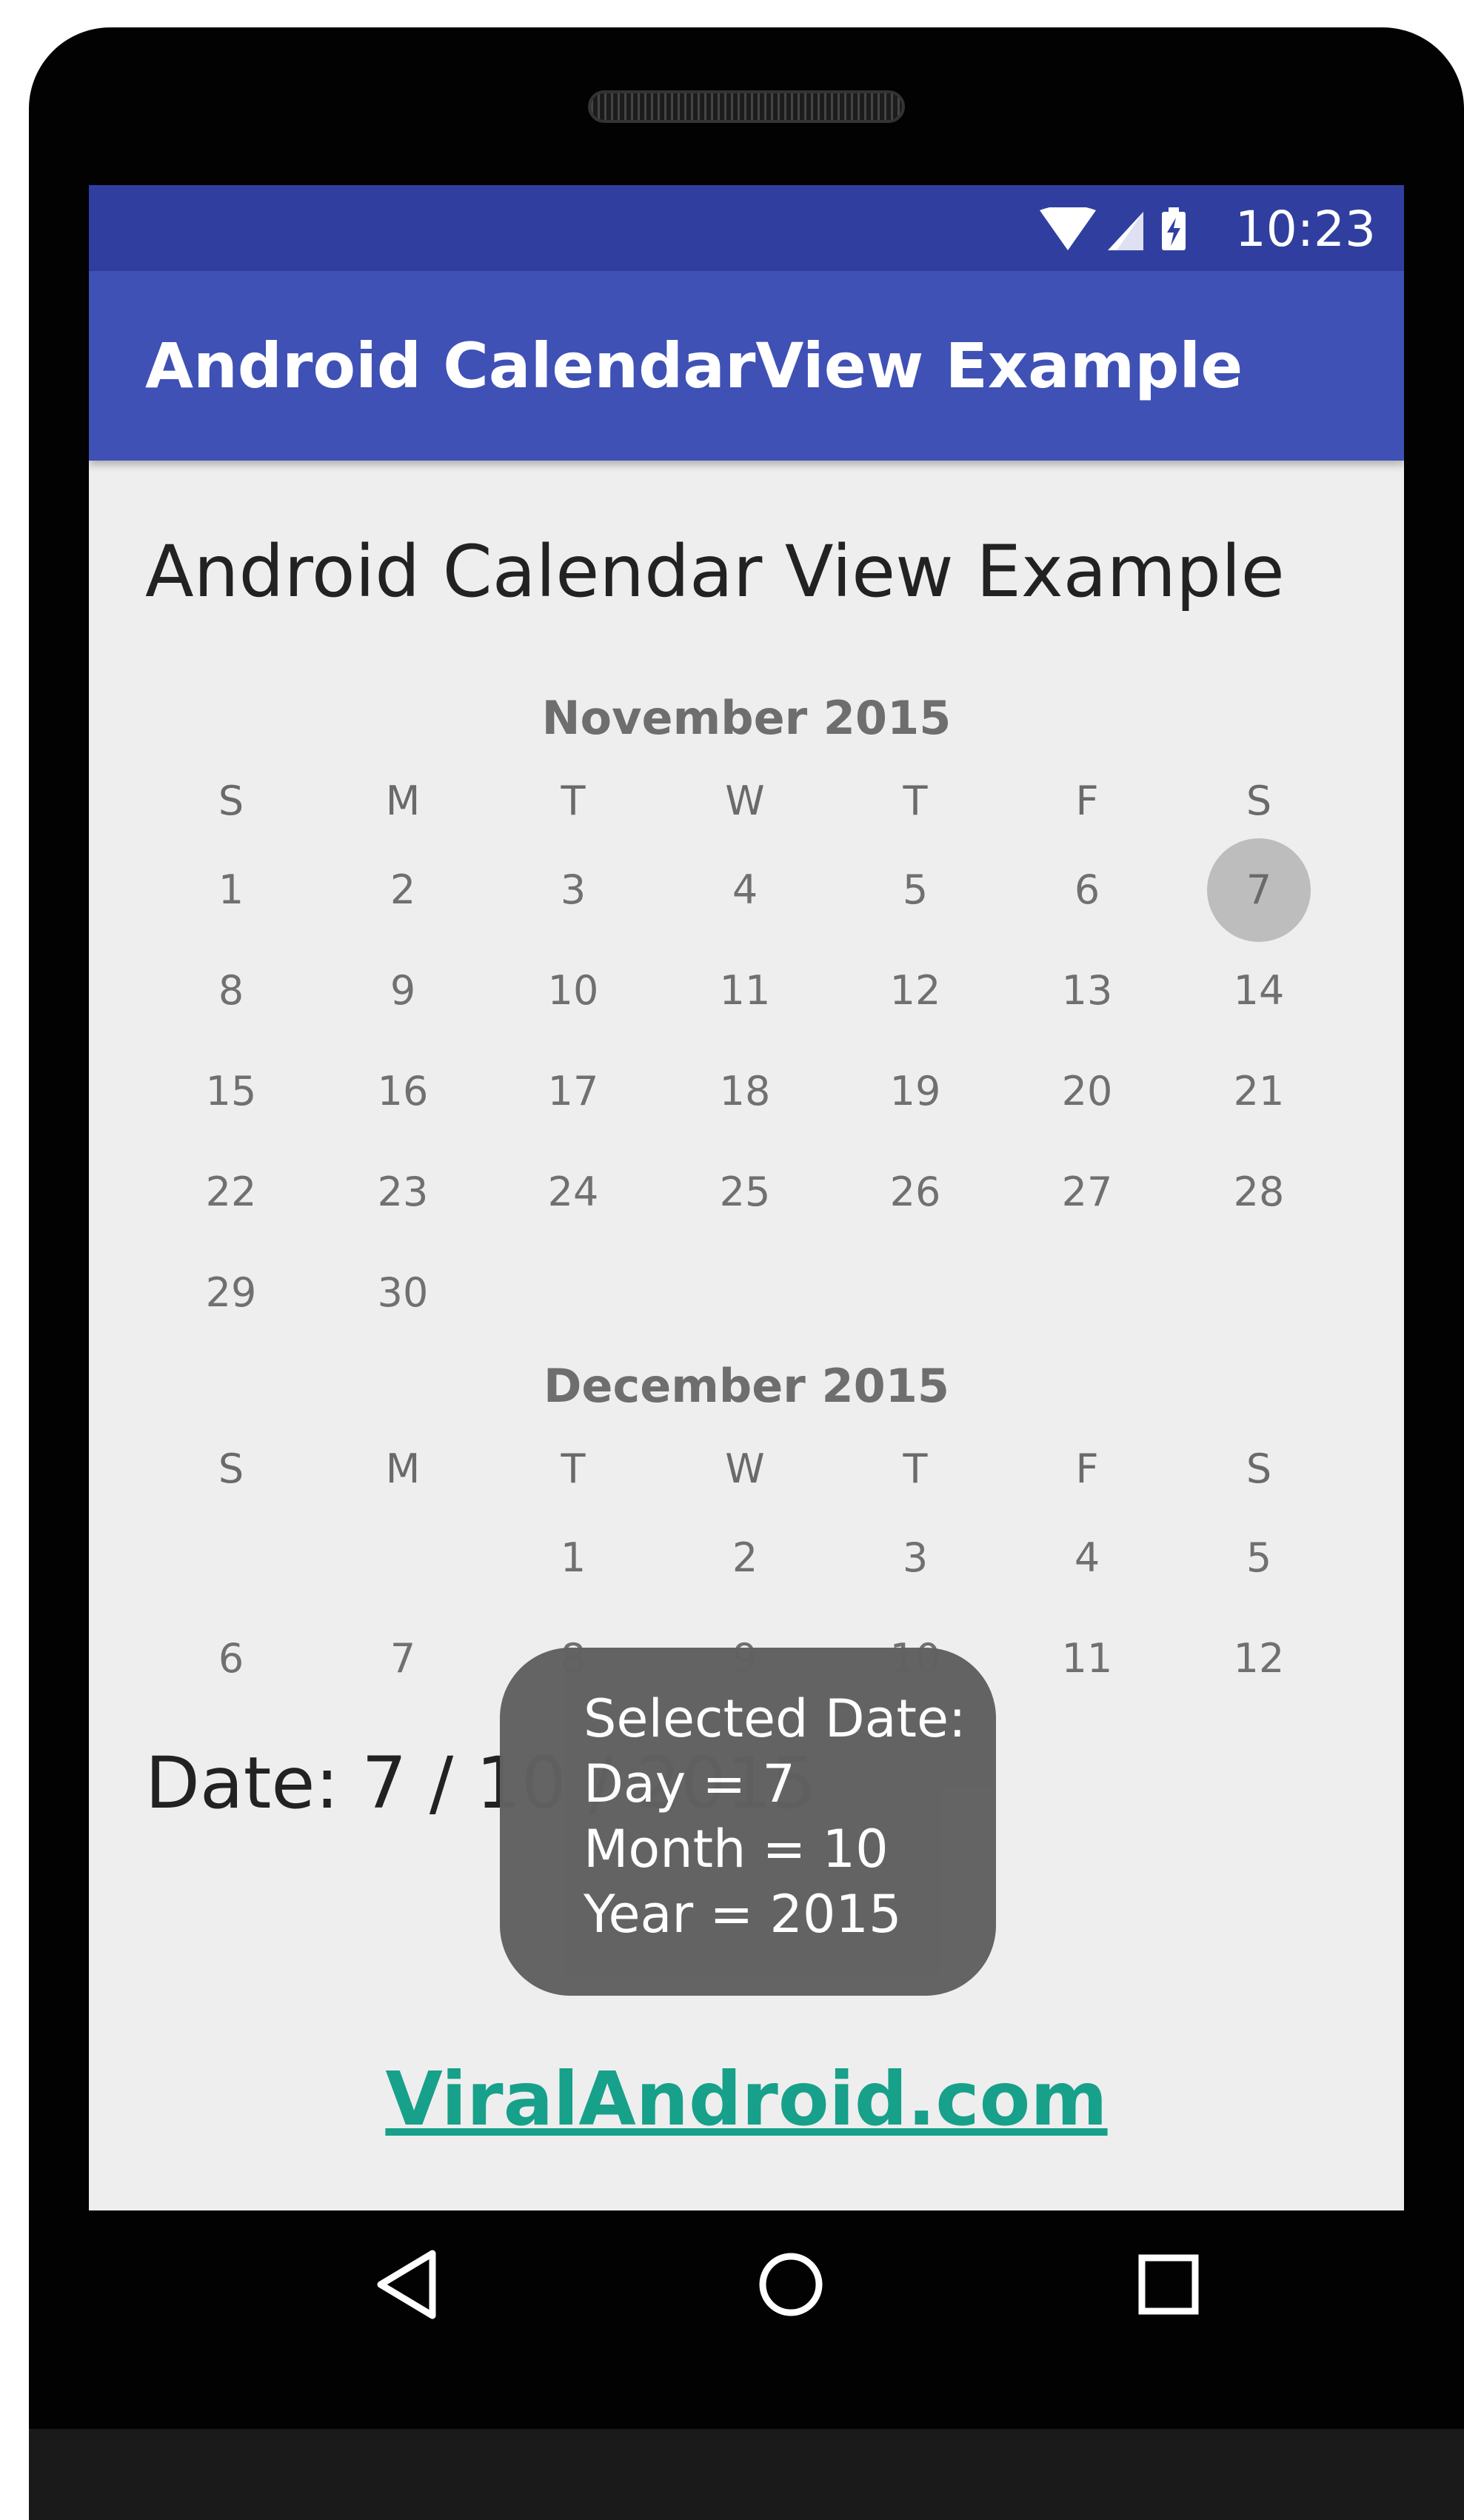 Image resolution: width=1464 pixels, height=2520 pixels. What do you see at coordinates (915, 1091) in the screenshot?
I see `day-cell: 19` at bounding box center [915, 1091].